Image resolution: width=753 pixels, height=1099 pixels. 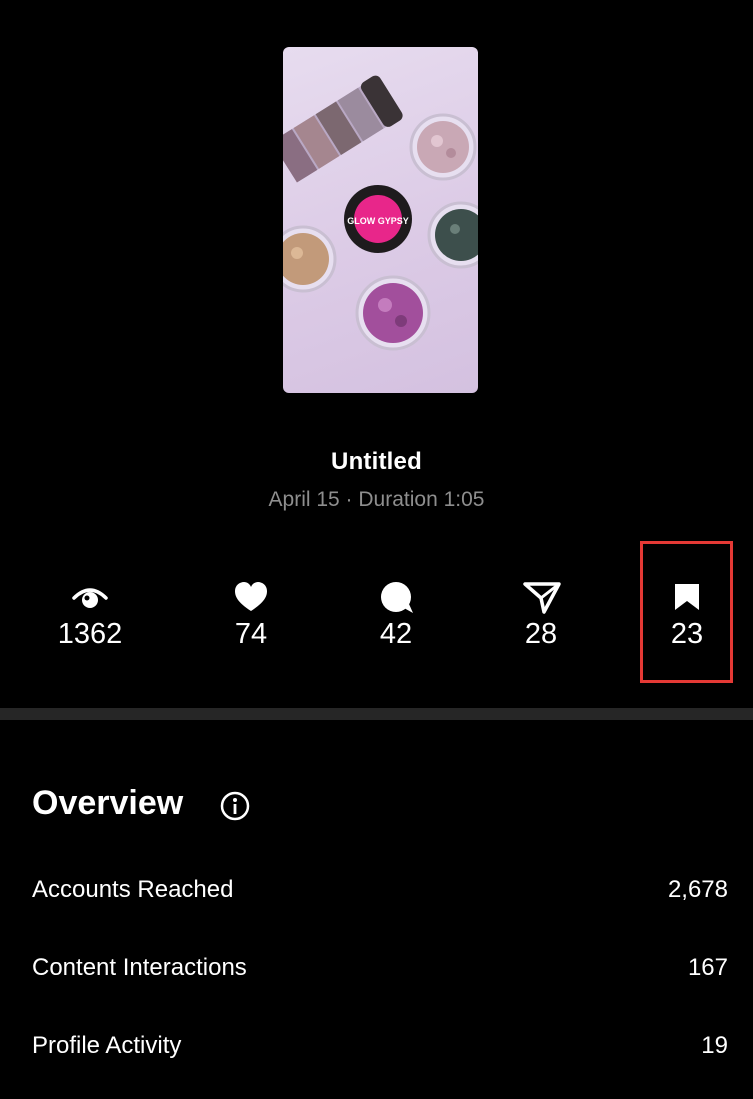 I want to click on stat-value: 28, so click(x=541, y=634).